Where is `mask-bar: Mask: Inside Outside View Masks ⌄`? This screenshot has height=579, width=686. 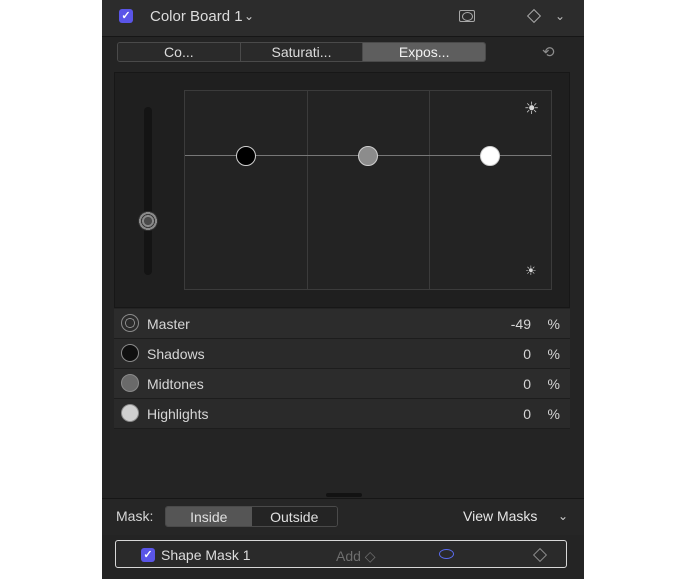
mask-bar: Mask: Inside Outside View Masks ⌄ is located at coordinates (343, 516).